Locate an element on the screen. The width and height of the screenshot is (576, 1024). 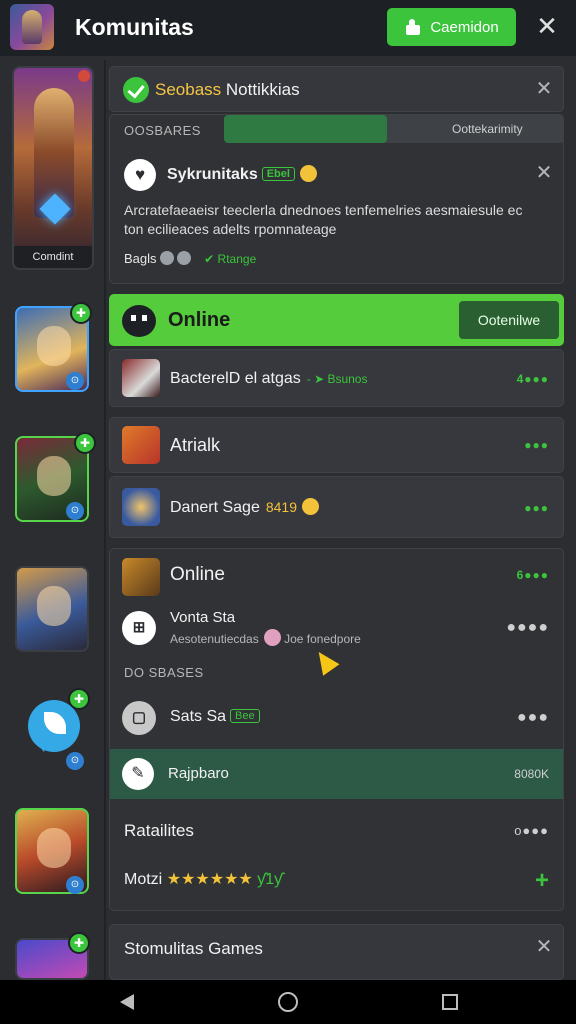
row-accent-text: Bsunos is located at coordinates (347, 379).